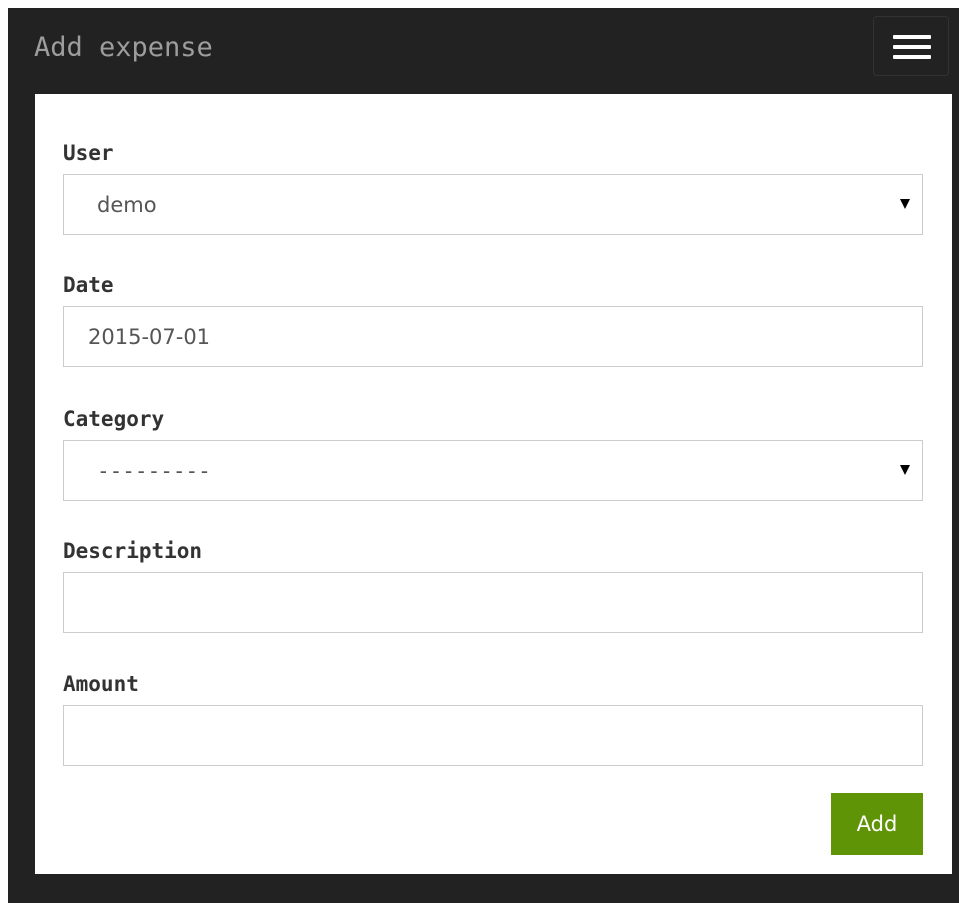  I want to click on category-select-value: ---------, so click(154, 471).